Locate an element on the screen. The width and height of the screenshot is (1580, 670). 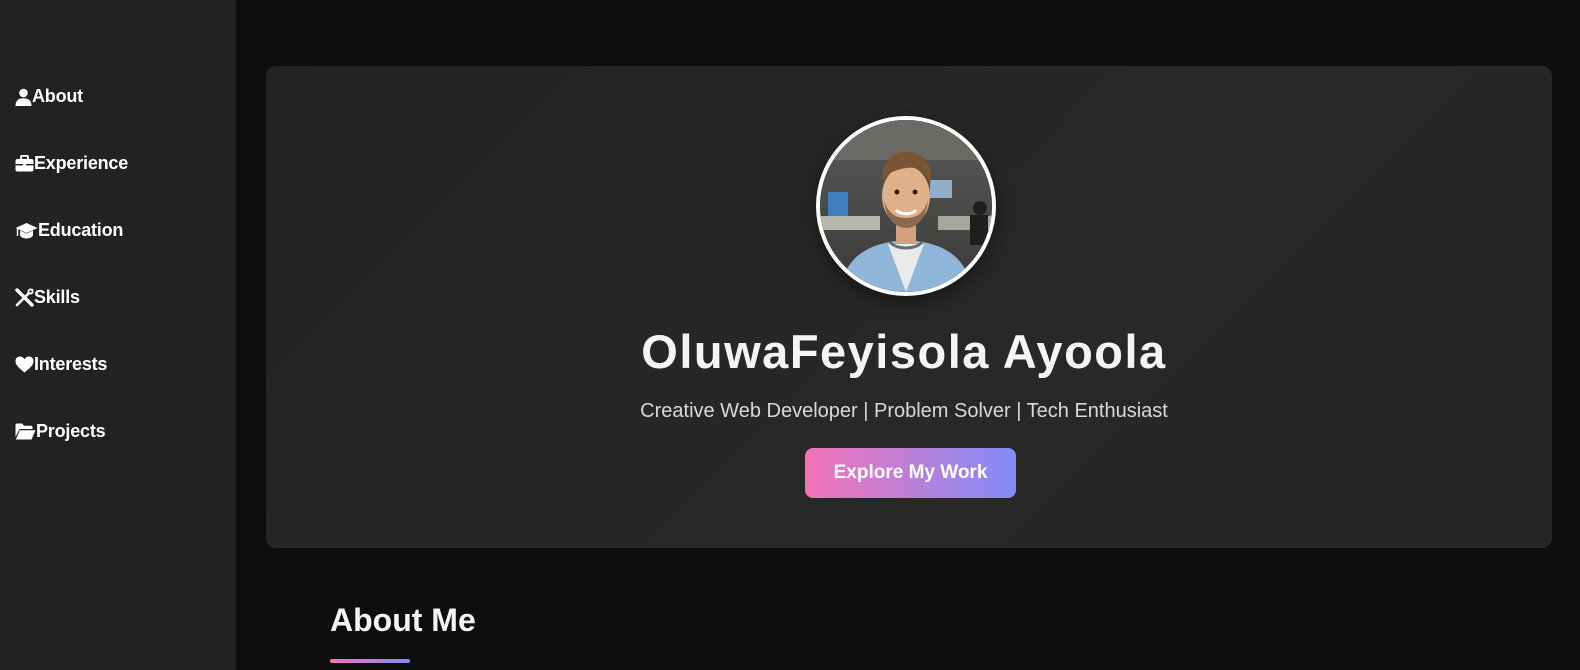
briefcase-icon is located at coordinates (24, 164).